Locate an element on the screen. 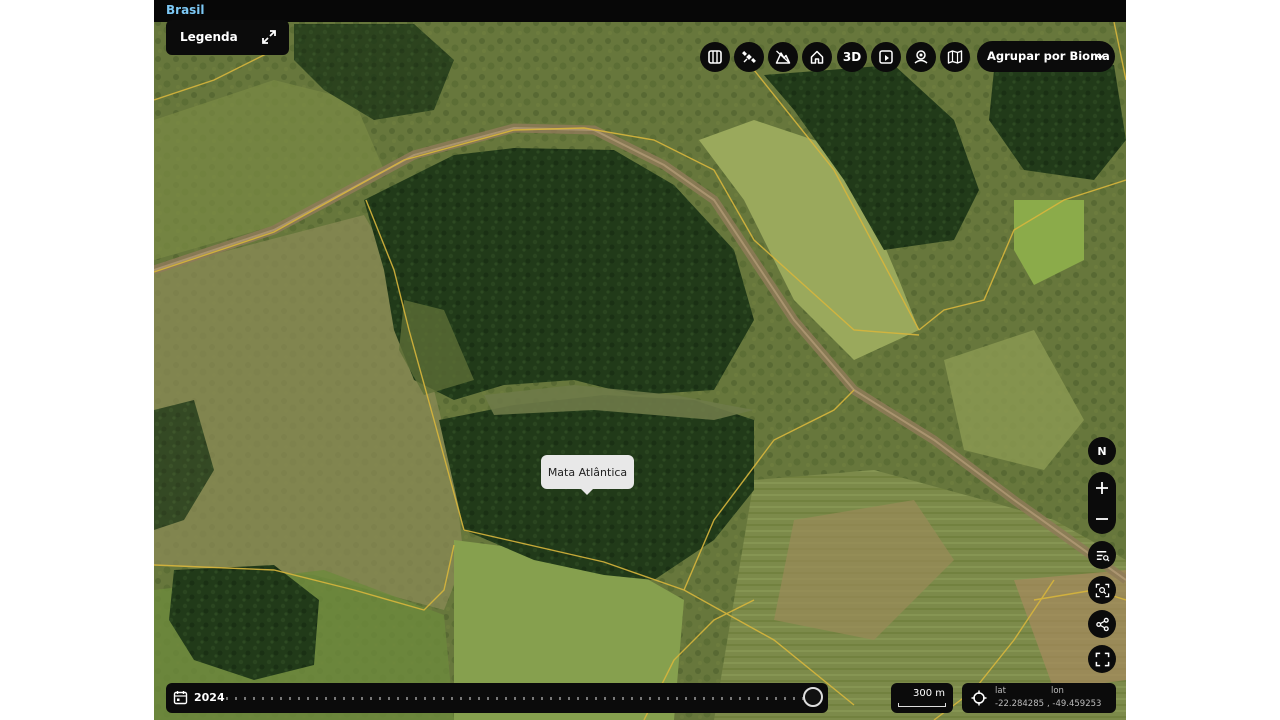 The image size is (1280, 720). list-search-icon is located at coordinates (1102, 556).